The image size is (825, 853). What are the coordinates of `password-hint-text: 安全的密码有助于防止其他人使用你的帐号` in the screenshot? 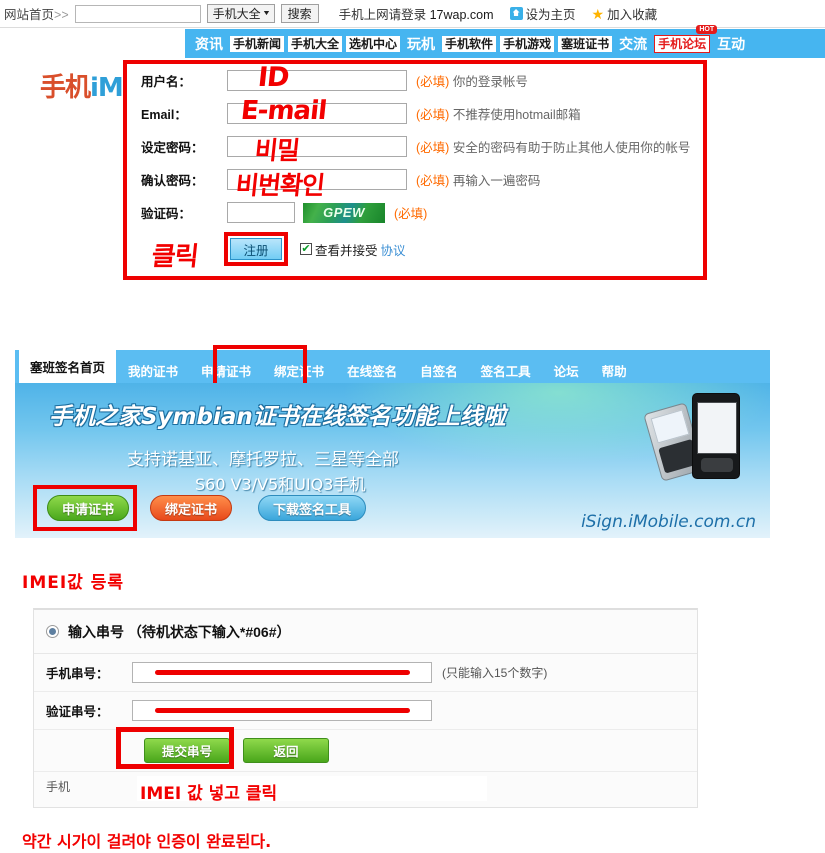 It's located at (571, 148).